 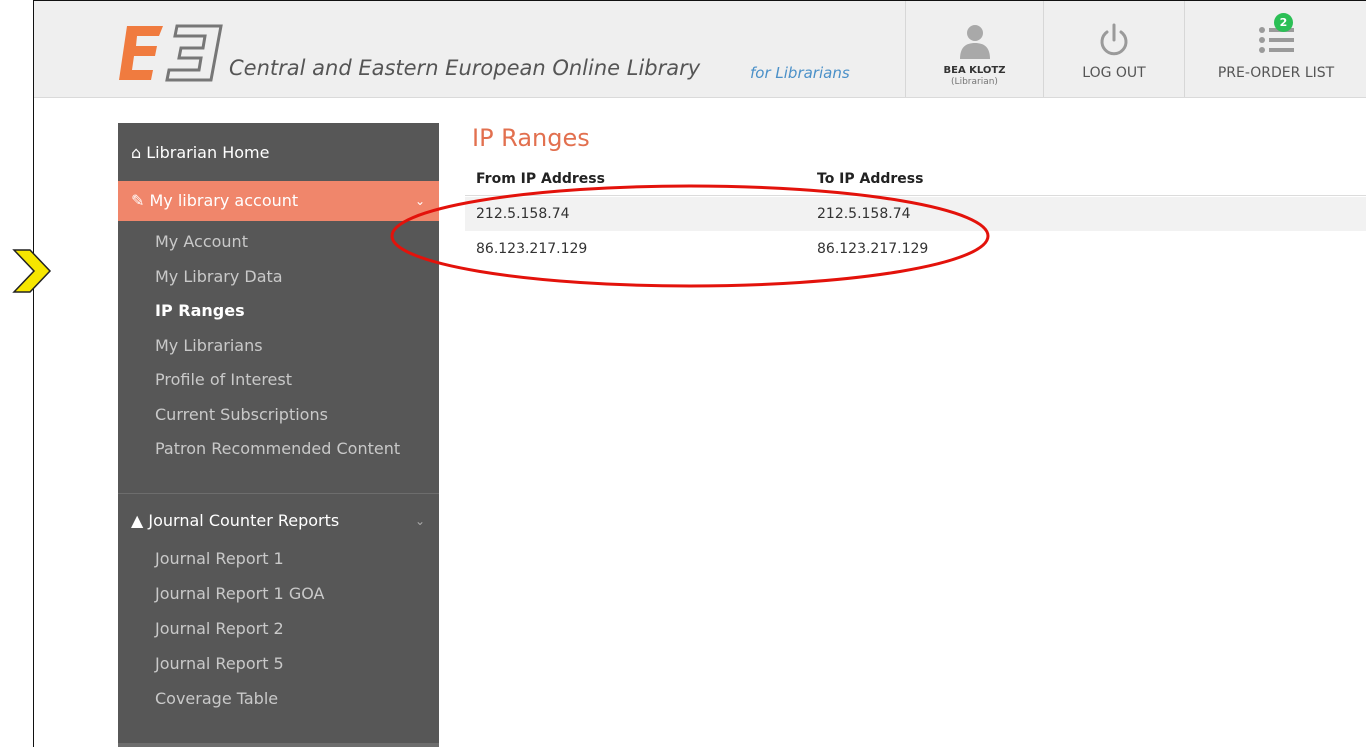 I want to click on home-icon: ⌂, so click(x=136, y=152).